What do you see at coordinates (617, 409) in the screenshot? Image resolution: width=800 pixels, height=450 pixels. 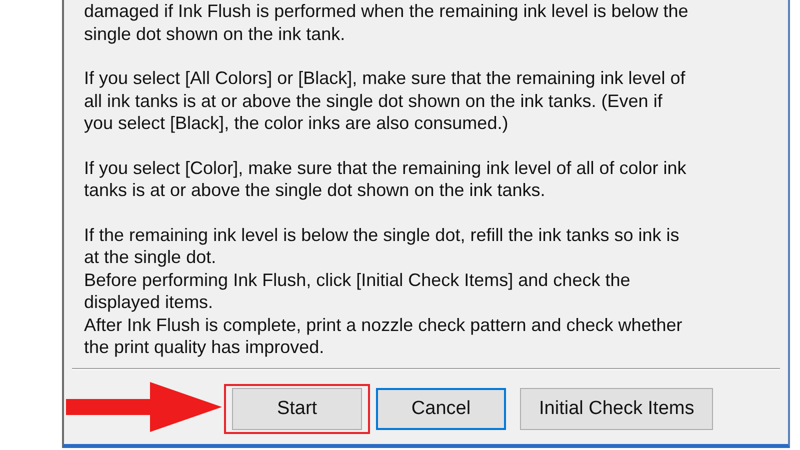 I see `dialog-button: Initial Check Items` at bounding box center [617, 409].